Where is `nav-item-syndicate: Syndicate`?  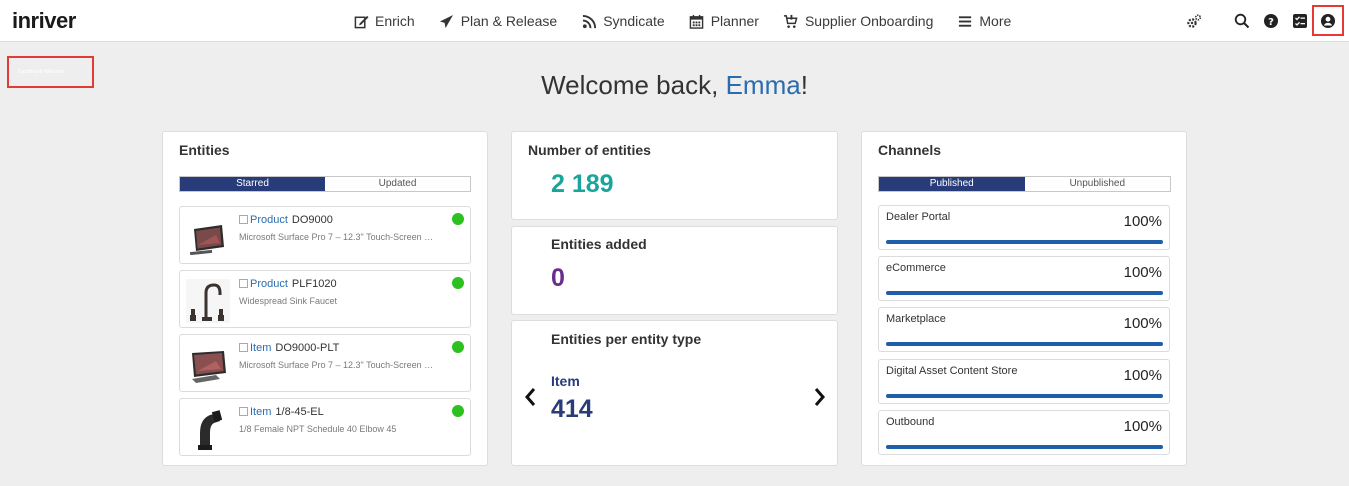
nav-item-syndicate: Syndicate is located at coordinates (623, 21).